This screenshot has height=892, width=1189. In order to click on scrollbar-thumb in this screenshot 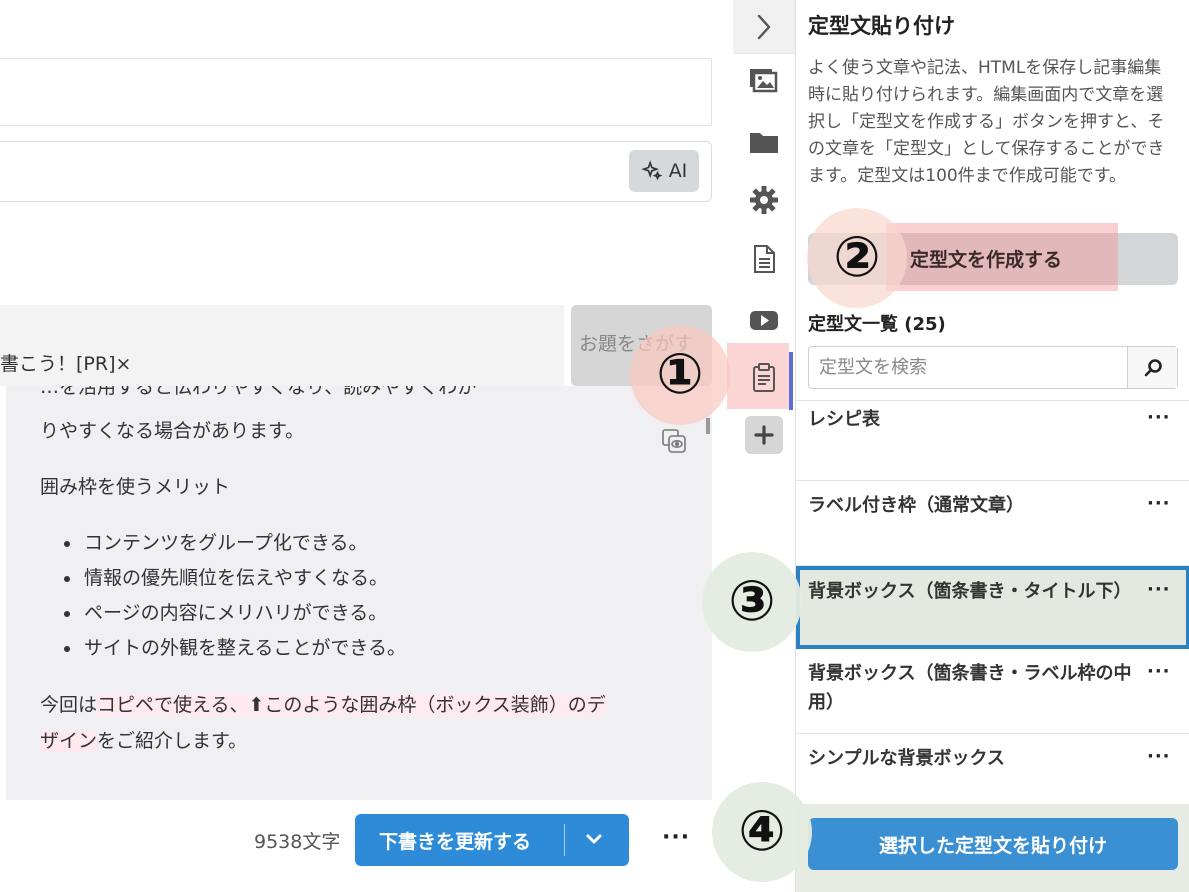, I will do `click(708, 426)`.